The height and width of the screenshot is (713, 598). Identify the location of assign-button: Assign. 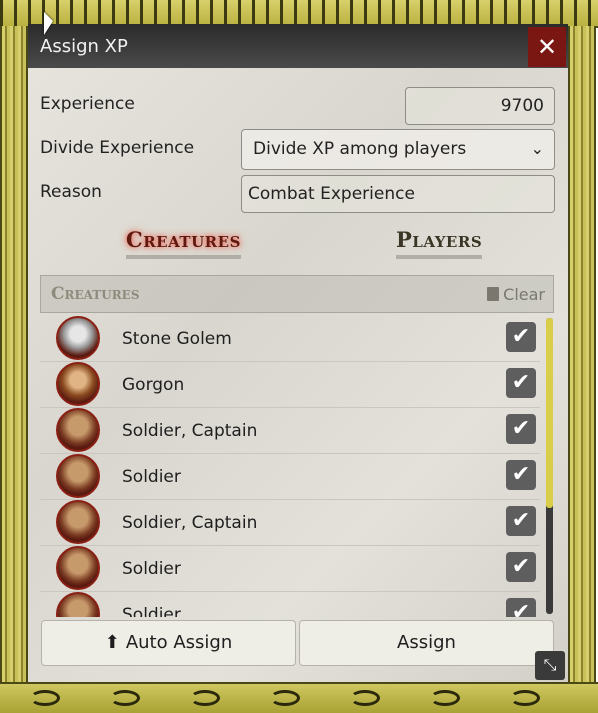
(426, 643).